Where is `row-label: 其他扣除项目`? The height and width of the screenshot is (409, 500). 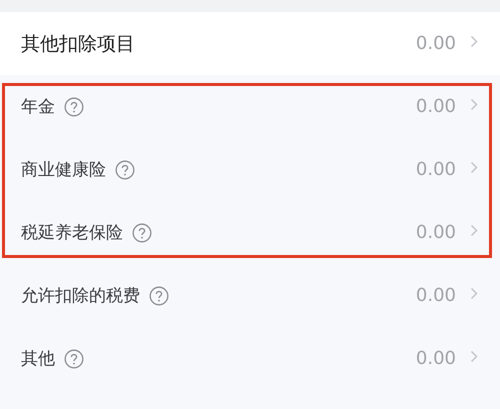
row-label: 其他扣除项目 is located at coordinates (78, 44).